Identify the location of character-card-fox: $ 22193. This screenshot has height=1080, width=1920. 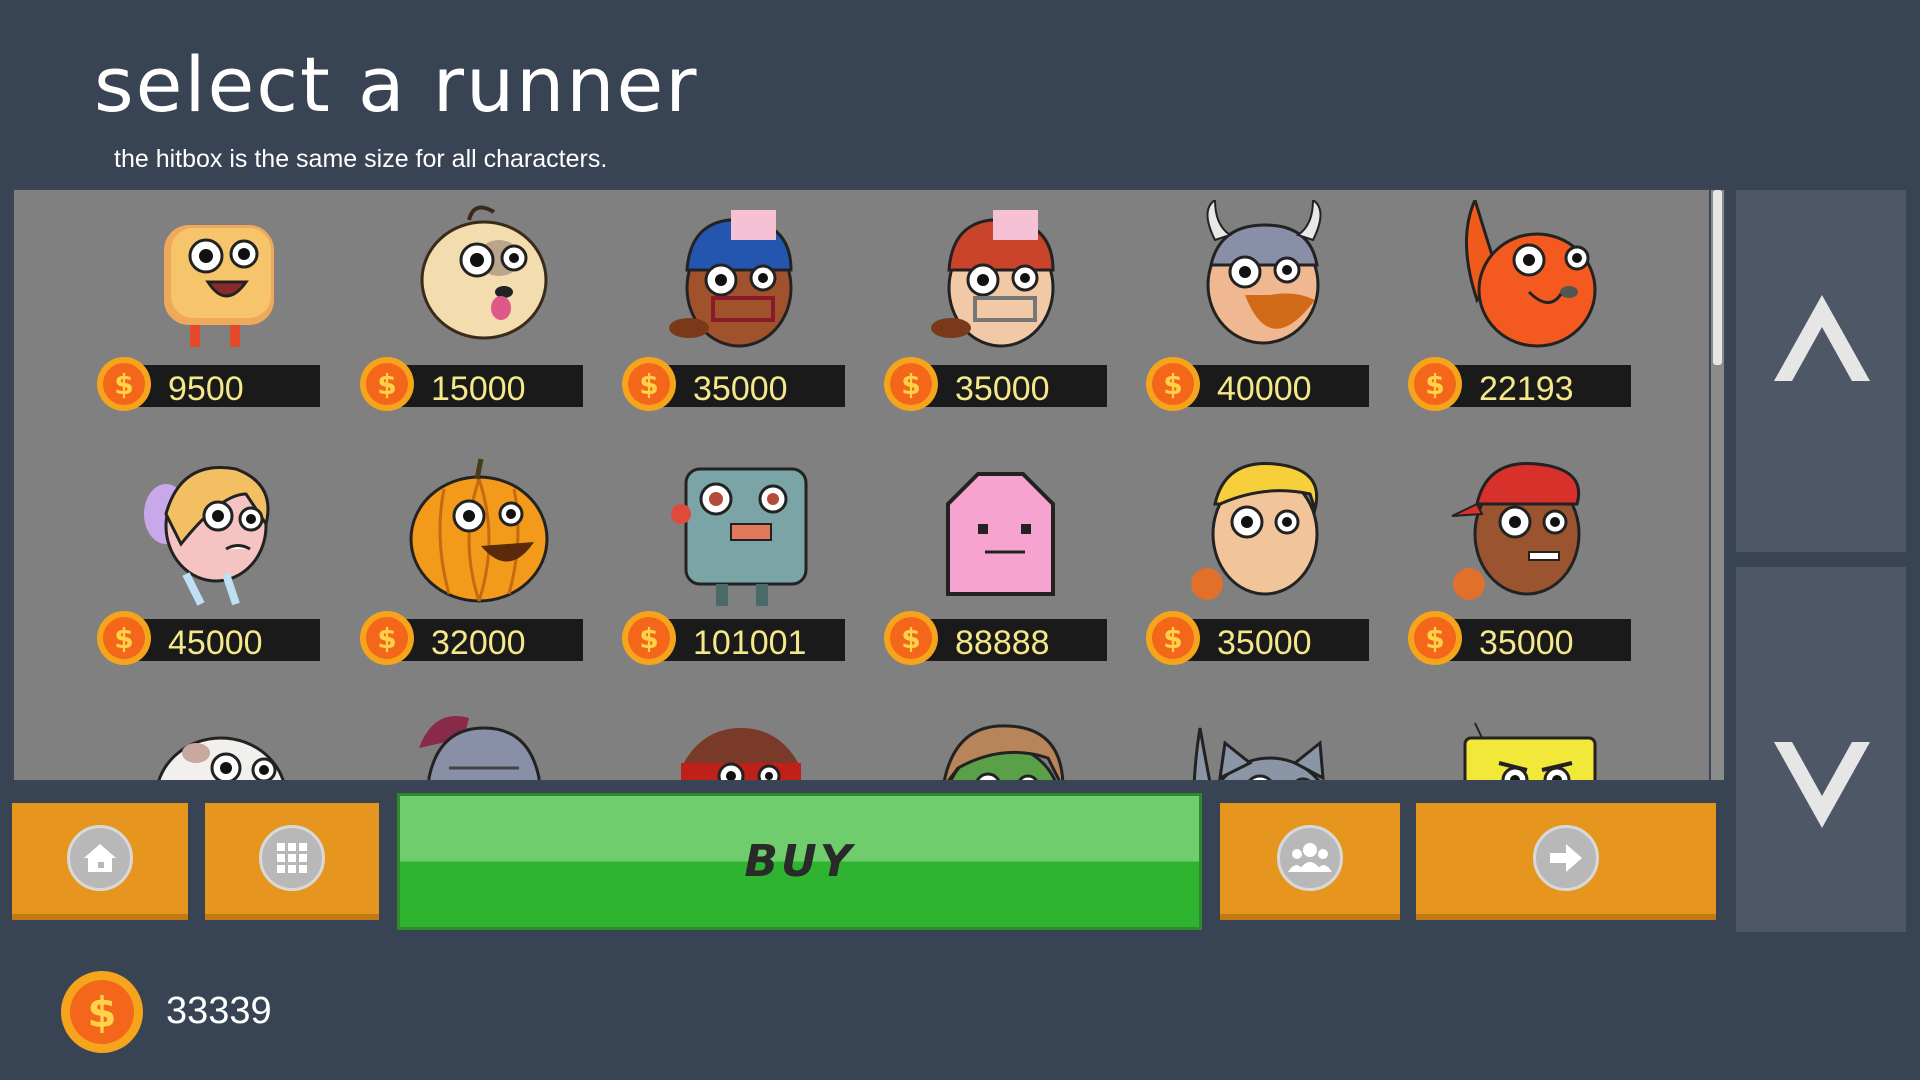
(1522, 315).